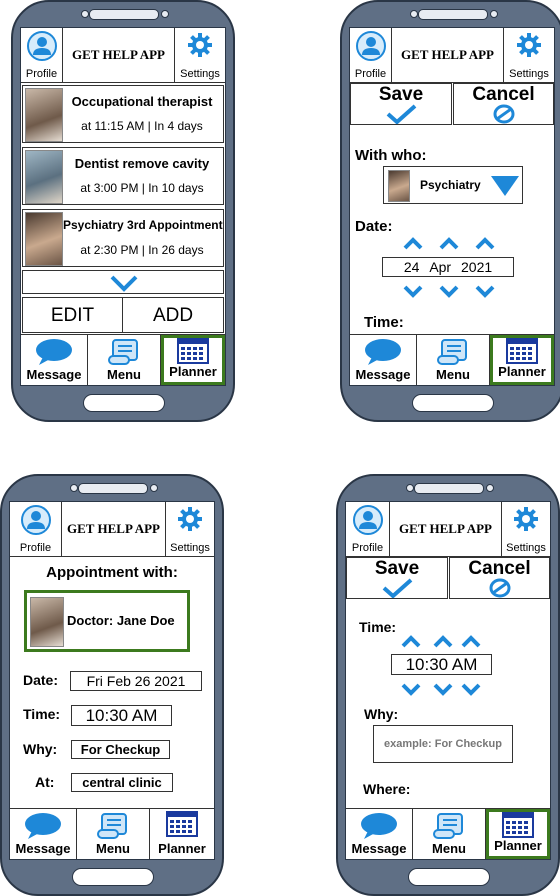 The height and width of the screenshot is (896, 560). What do you see at coordinates (173, 315) in the screenshot?
I see `add-button: ADD` at bounding box center [173, 315].